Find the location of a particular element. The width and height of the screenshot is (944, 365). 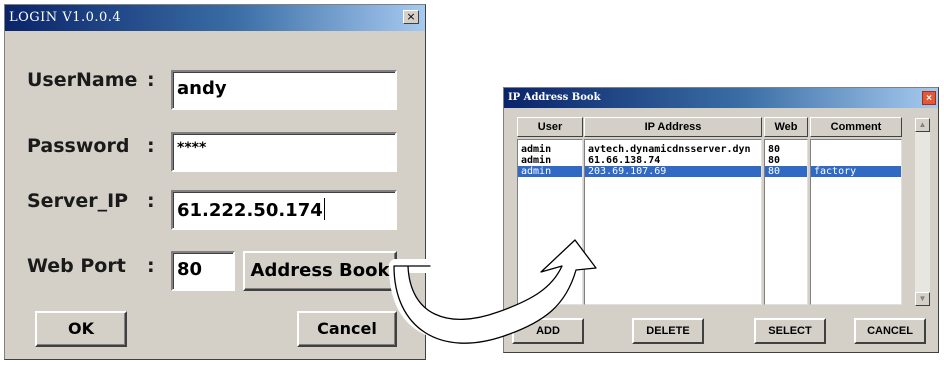

cancel-button: CANCEL is located at coordinates (890, 331).